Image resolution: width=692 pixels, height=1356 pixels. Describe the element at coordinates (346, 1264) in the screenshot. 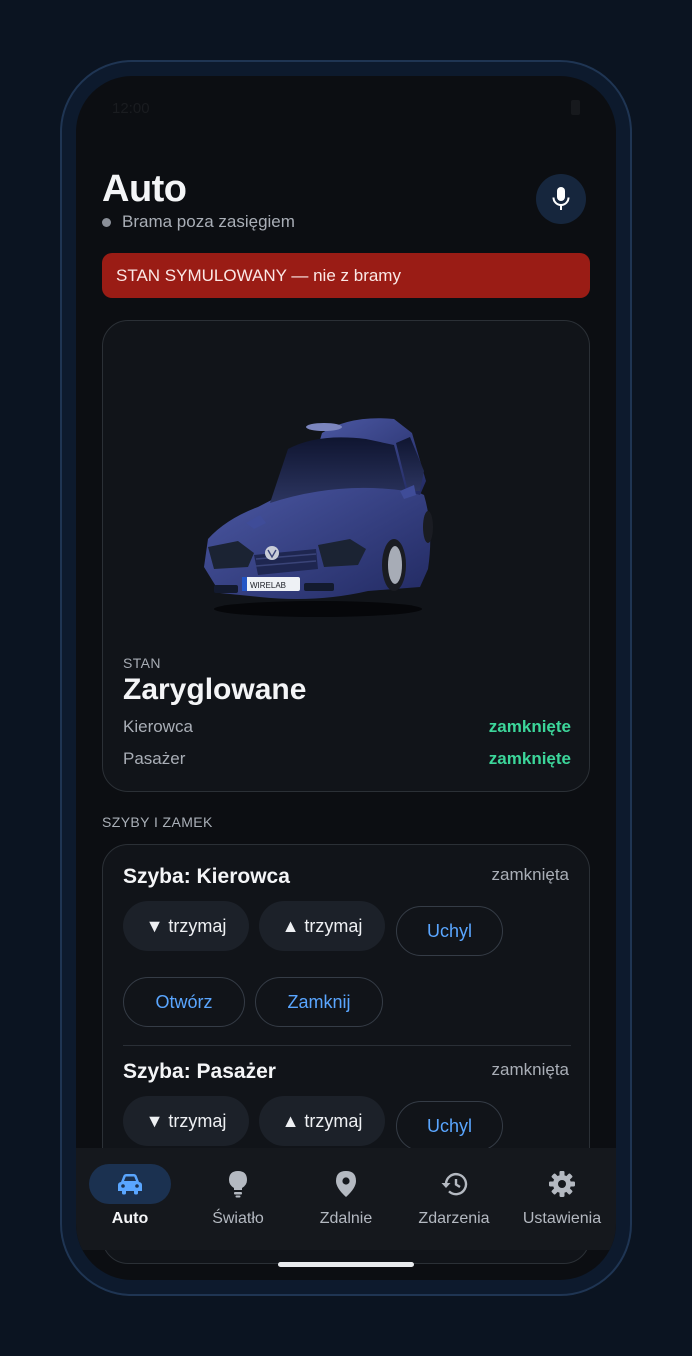

I see `home-indicator` at that location.